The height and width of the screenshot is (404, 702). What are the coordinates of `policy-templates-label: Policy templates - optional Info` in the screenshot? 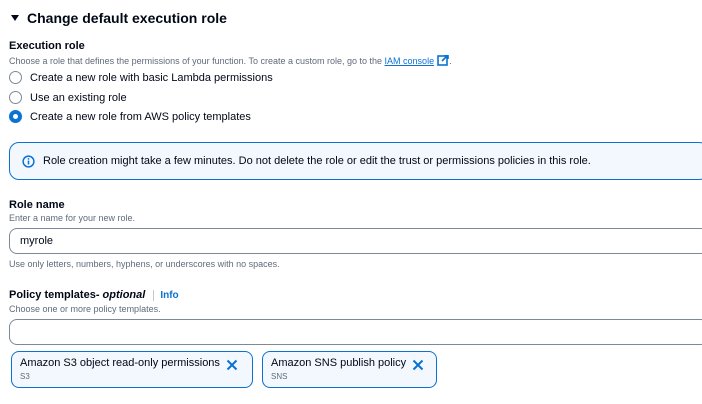 It's located at (94, 295).